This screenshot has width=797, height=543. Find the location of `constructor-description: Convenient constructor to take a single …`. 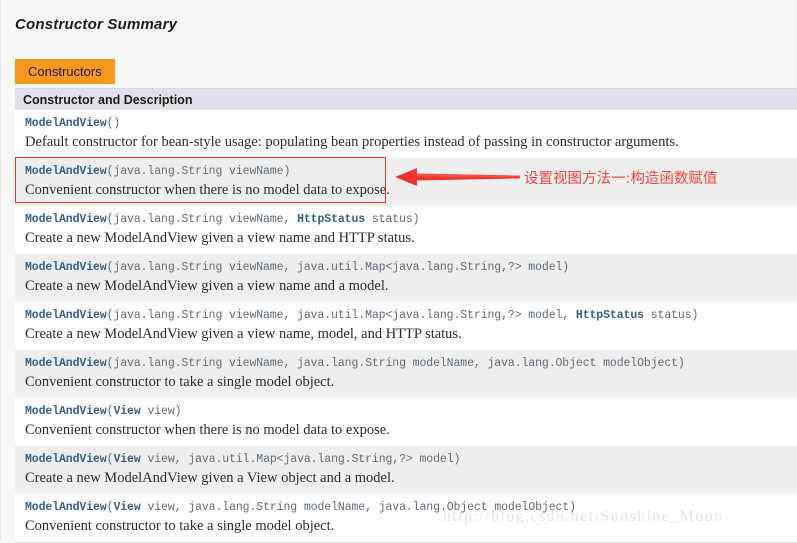

constructor-description: Convenient constructor to take a single … is located at coordinates (180, 382).